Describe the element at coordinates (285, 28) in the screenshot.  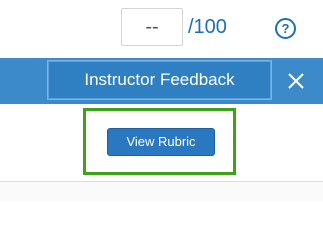
I see `help-icon: ?` at that location.